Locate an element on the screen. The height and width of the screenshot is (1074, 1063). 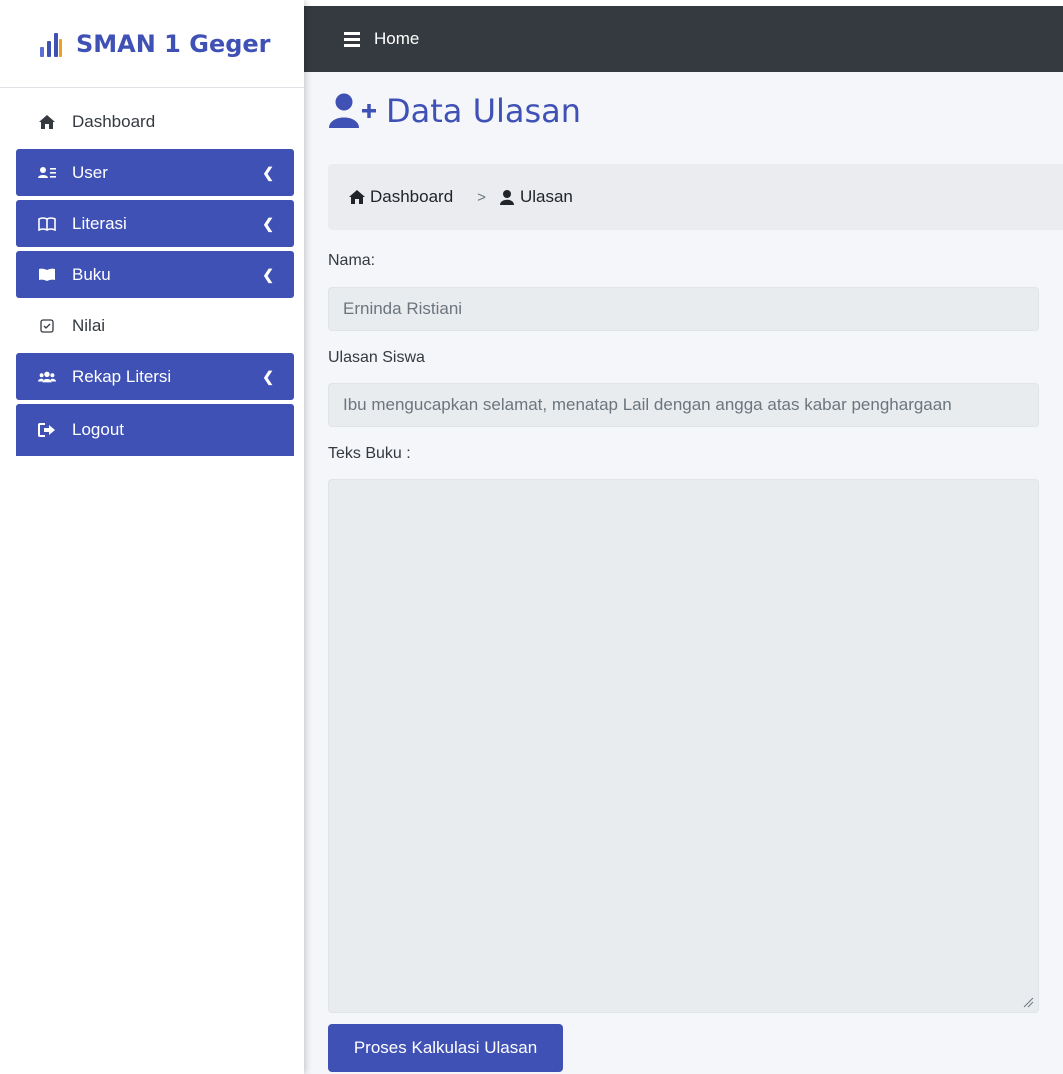
sidebar-item-literasi: Literasi ❮ is located at coordinates (155, 223).